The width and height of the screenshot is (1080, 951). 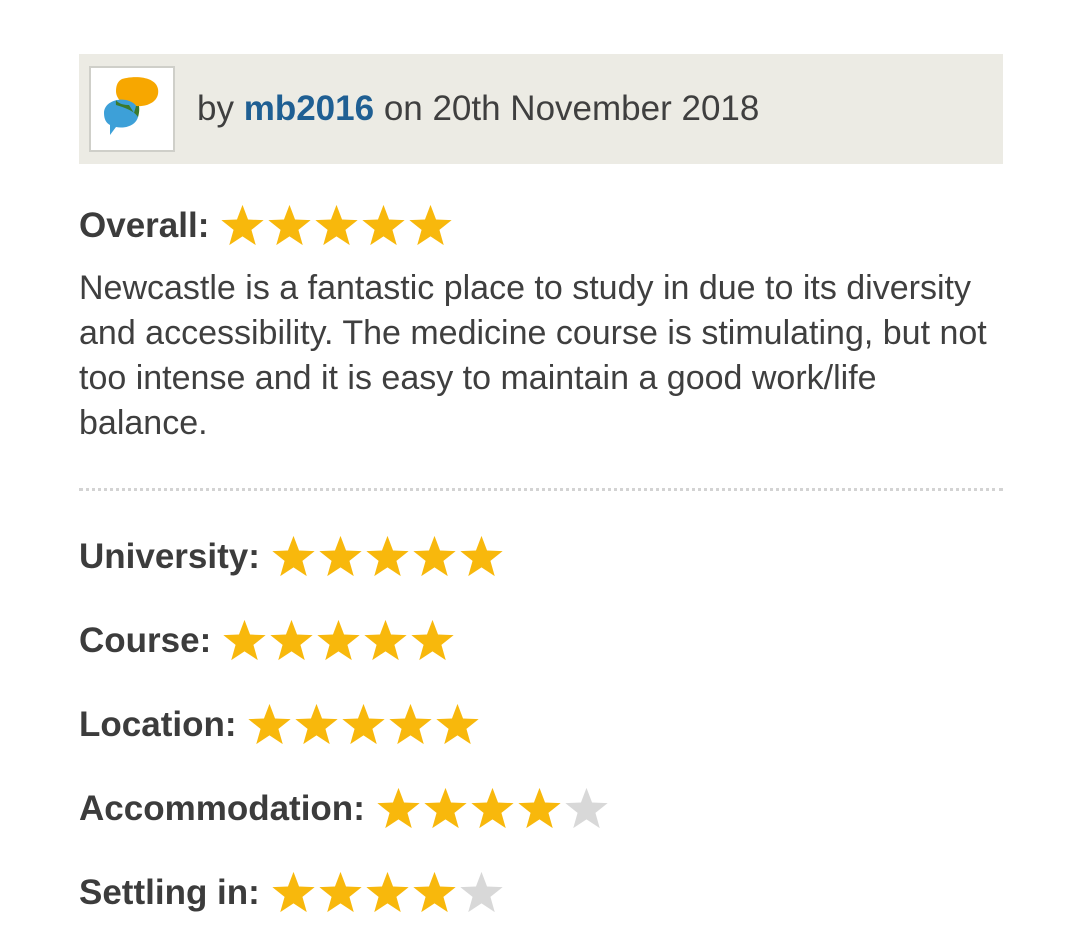 I want to click on rating-label: Course:, so click(x=145, y=640).